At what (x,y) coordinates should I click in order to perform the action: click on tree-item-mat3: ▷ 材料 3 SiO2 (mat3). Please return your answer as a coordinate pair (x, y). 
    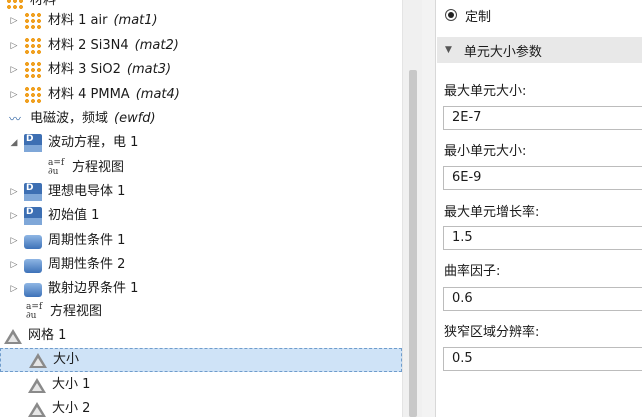
    Looking at the image, I should click on (89, 70).